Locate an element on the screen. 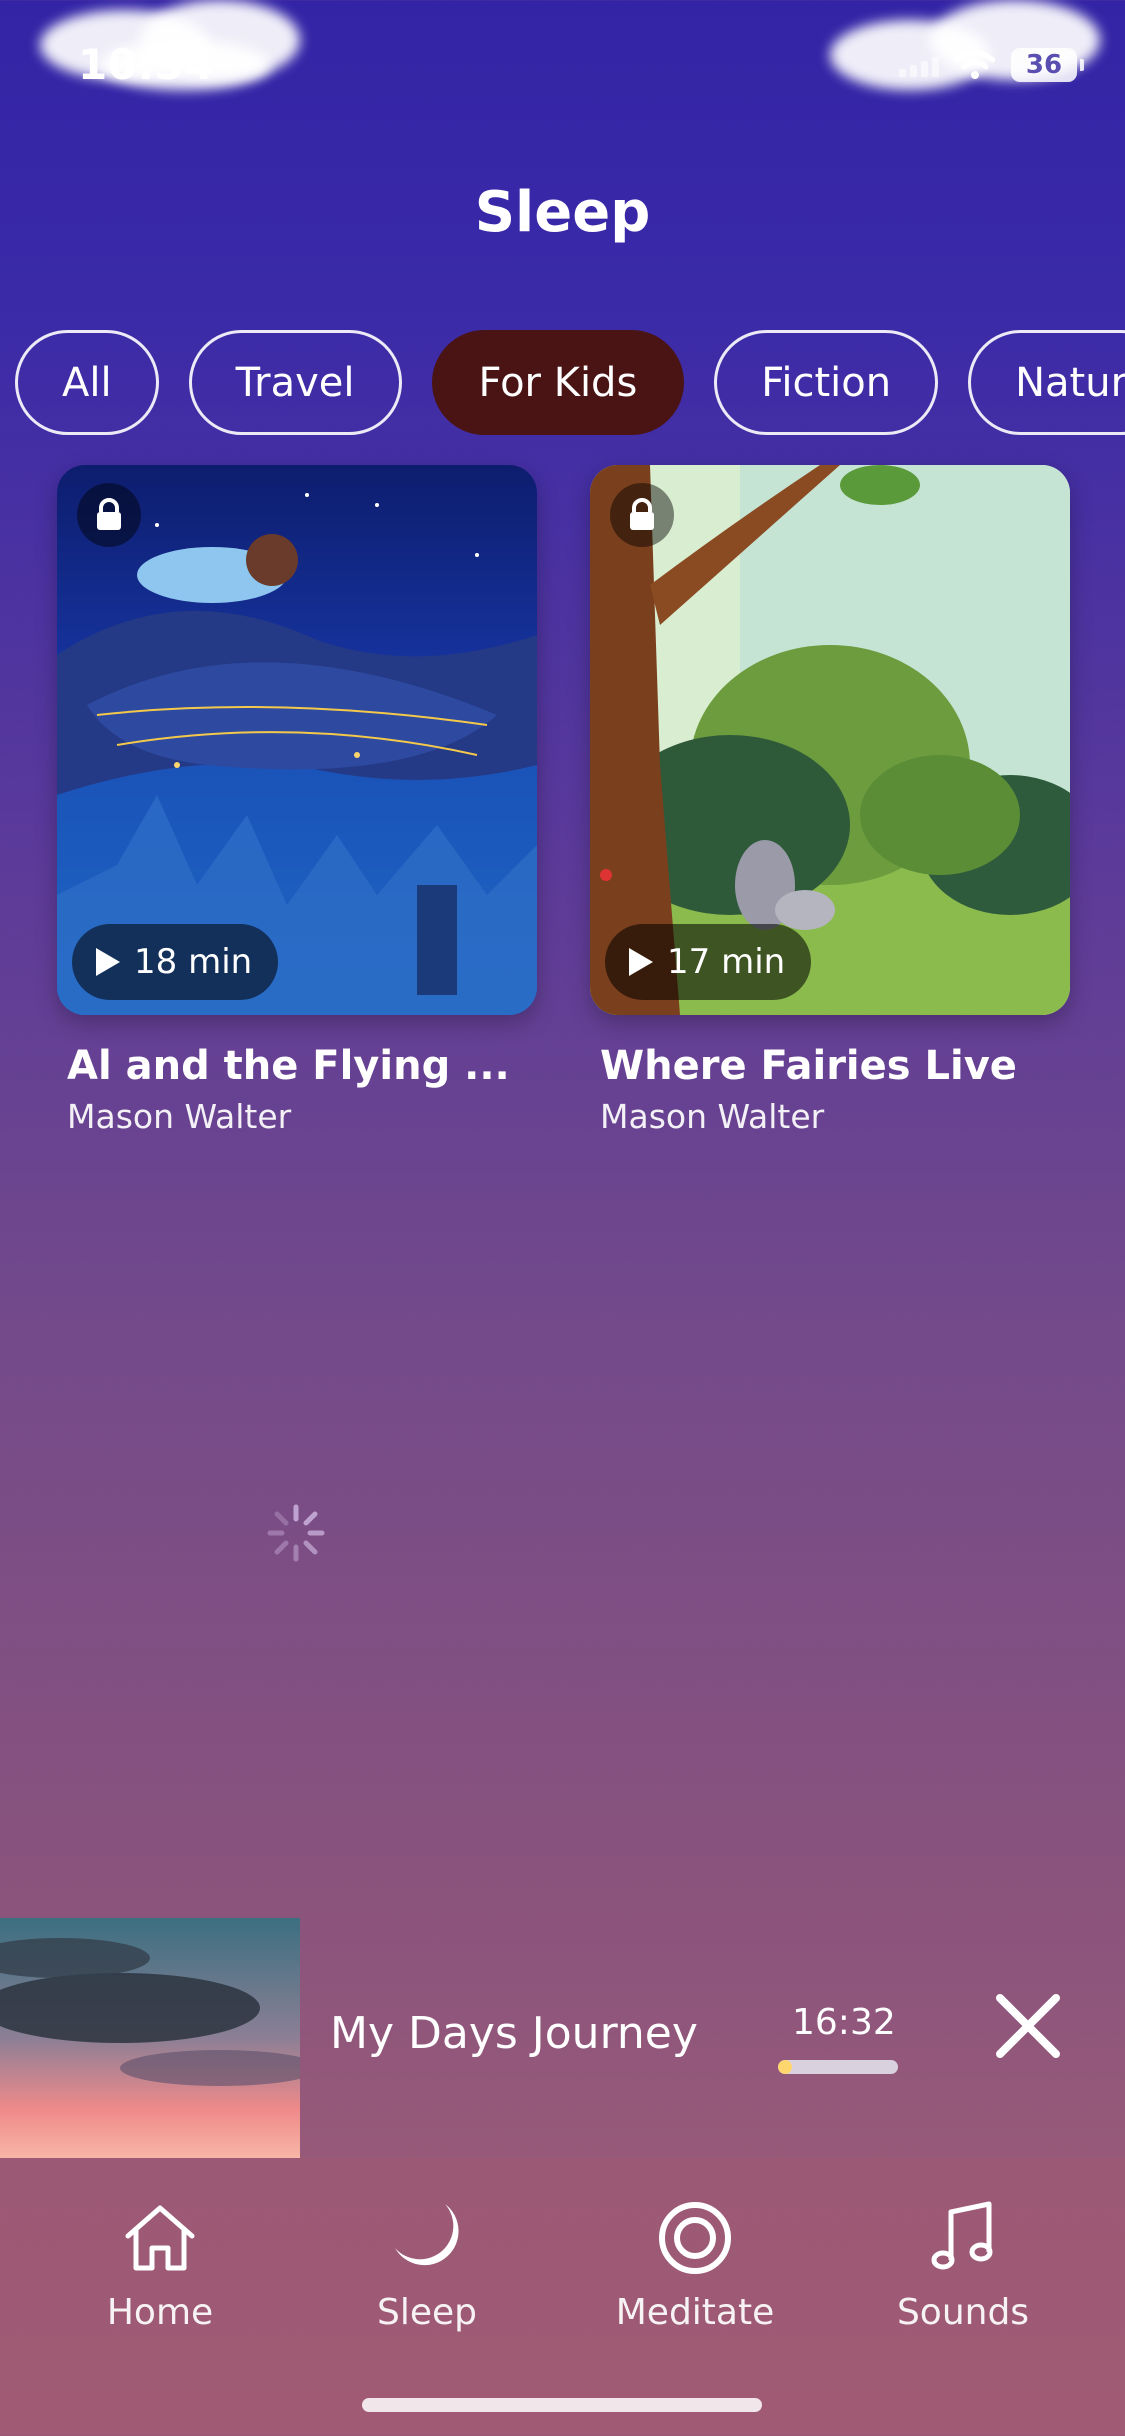 The image size is (1125, 2436). tab-bar: Home Sleep Meditate Sounds is located at coordinates (562, 2297).